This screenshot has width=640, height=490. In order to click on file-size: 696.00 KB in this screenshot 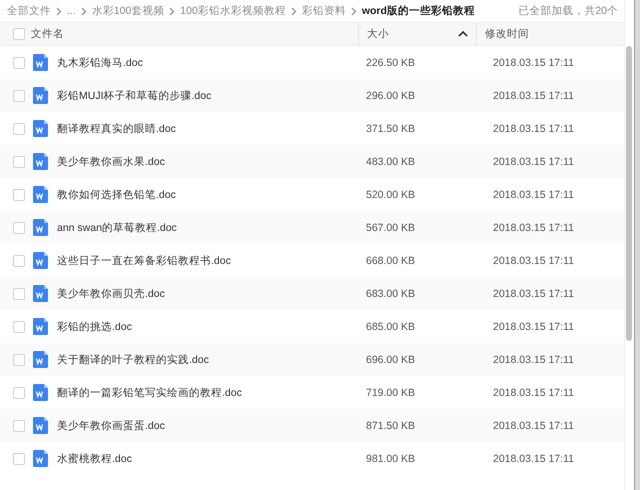, I will do `click(391, 360)`.